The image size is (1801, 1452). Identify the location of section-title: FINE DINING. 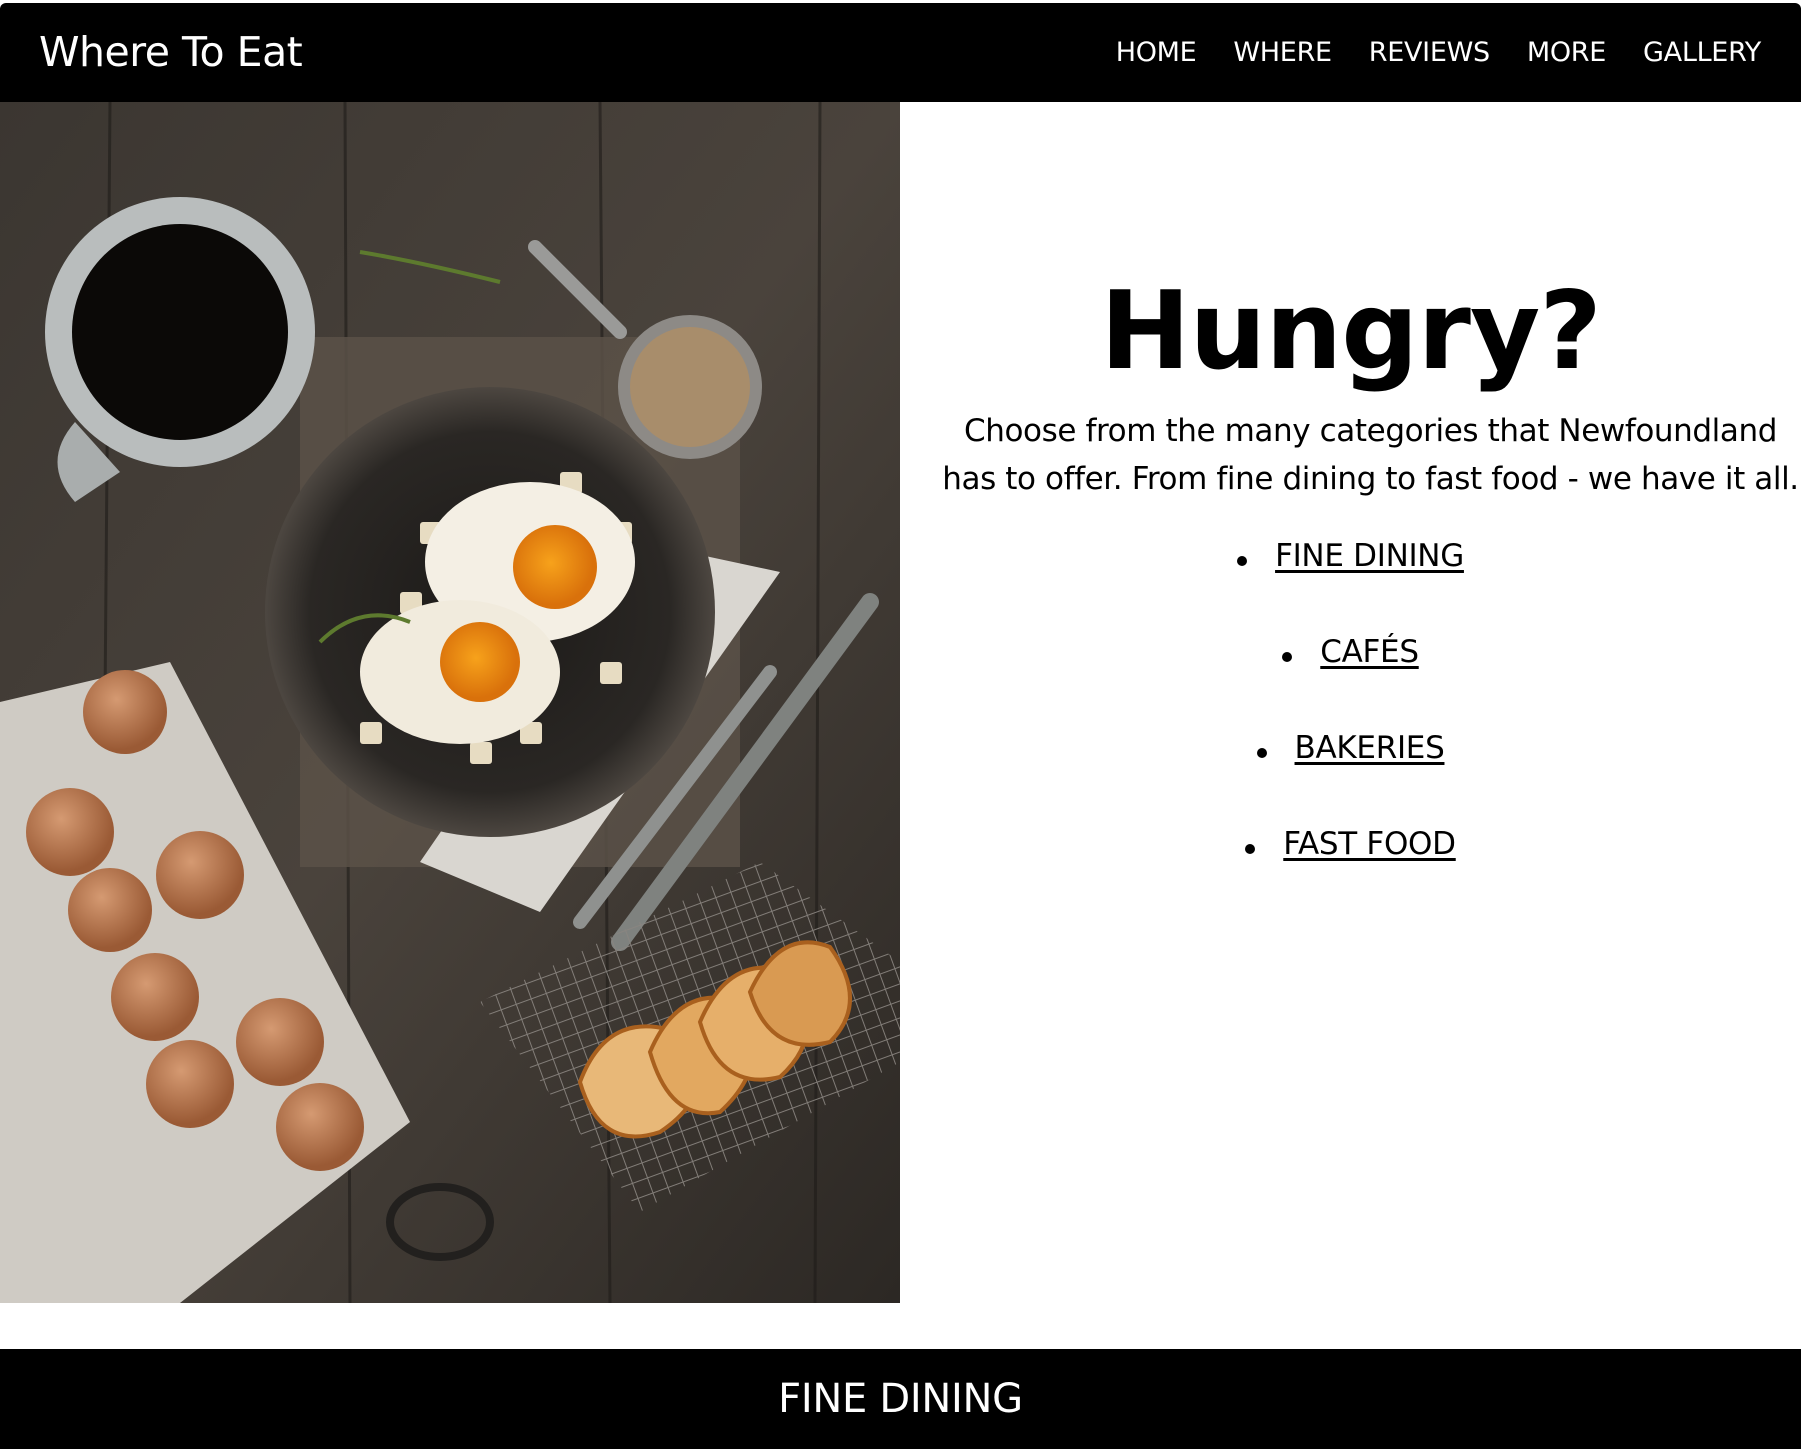
(900, 1399).